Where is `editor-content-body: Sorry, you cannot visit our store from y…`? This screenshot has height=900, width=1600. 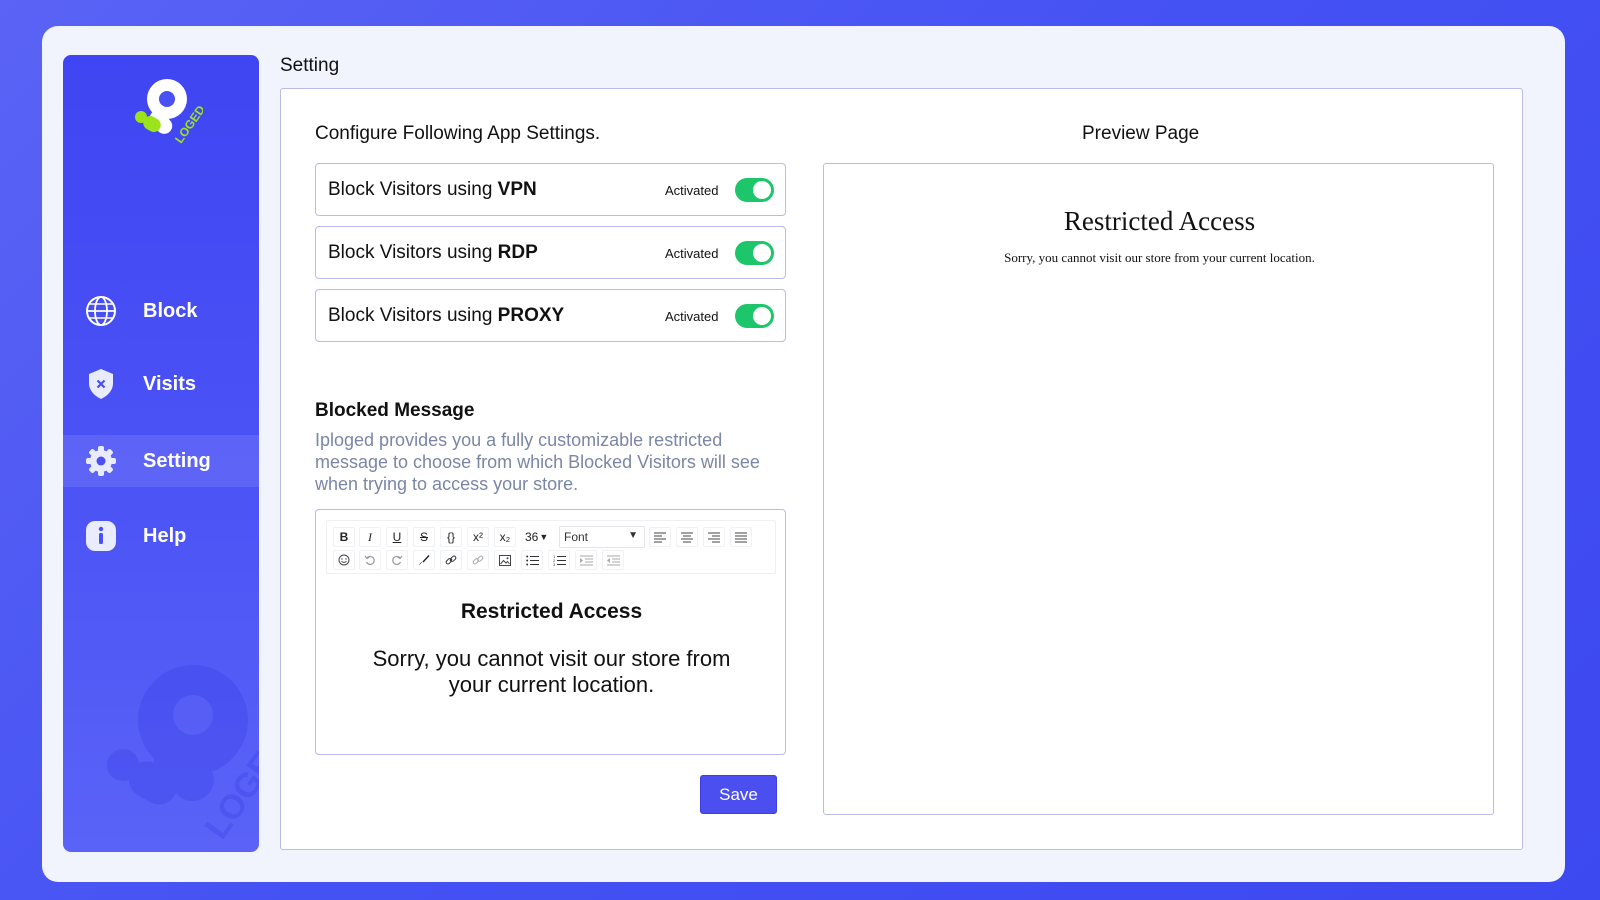 editor-content-body: Sorry, you cannot visit our store from y… is located at coordinates (551, 671).